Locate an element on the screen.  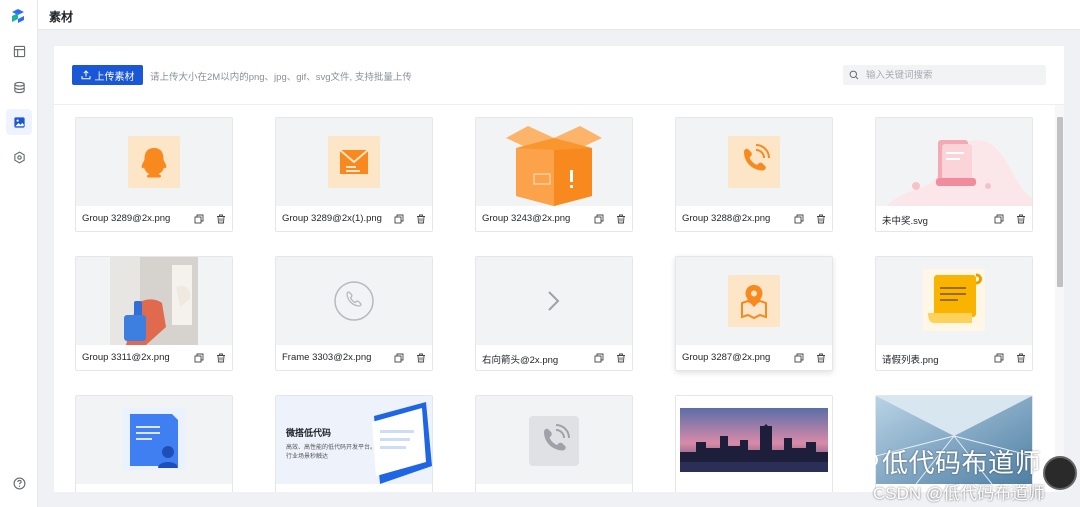
phone-gray-icon is located at coordinates (554, 441).